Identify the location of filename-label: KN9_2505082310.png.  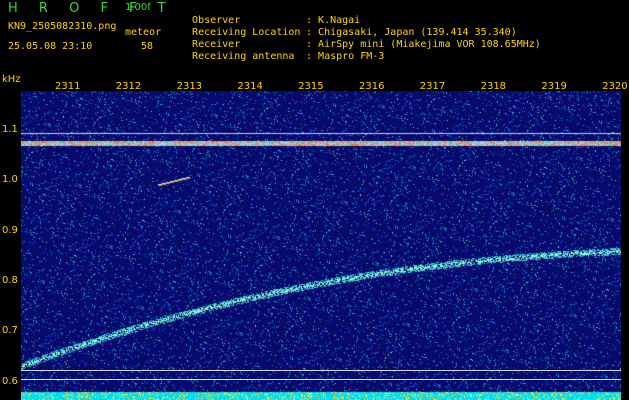
(62, 26).